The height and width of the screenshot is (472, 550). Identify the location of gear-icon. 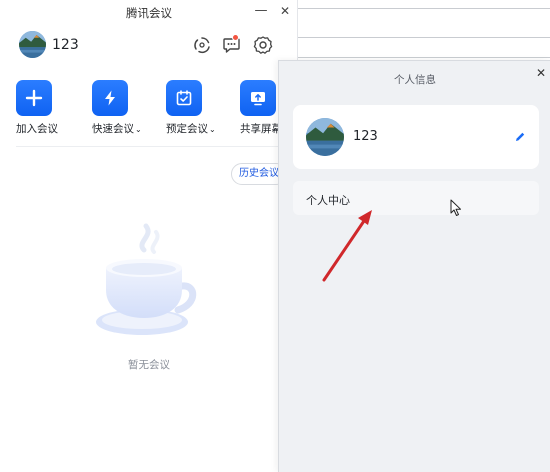
(263, 45).